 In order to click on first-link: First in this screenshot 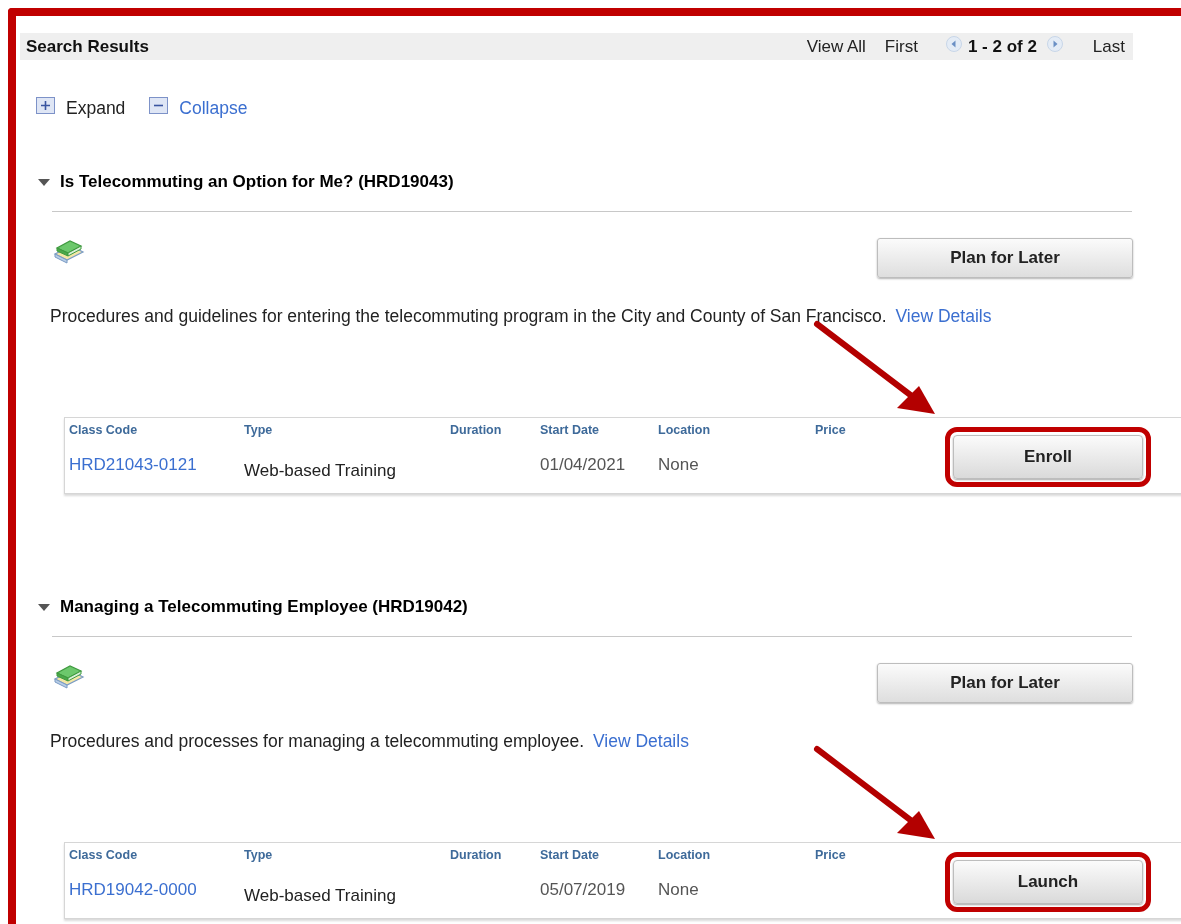, I will do `click(901, 46)`.